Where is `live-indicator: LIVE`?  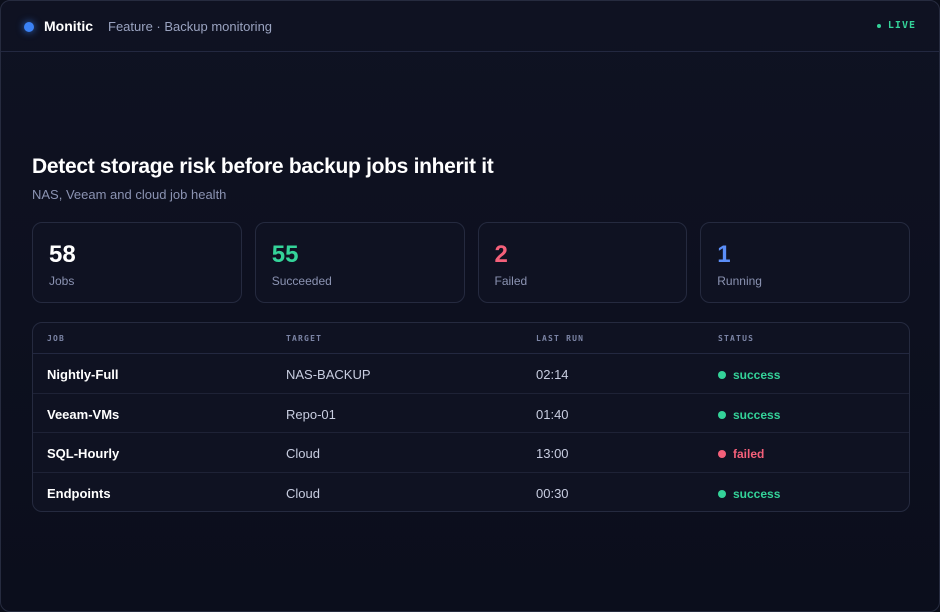 live-indicator: LIVE is located at coordinates (896, 25).